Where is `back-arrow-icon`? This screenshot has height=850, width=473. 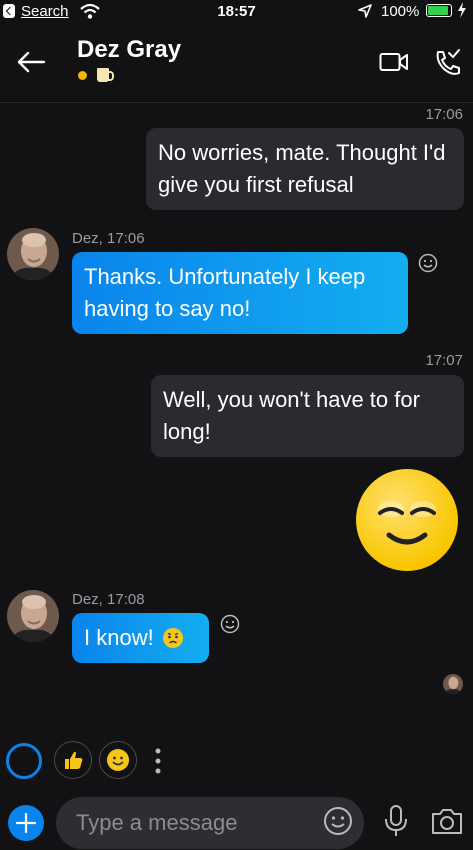 back-arrow-icon is located at coordinates (31, 62).